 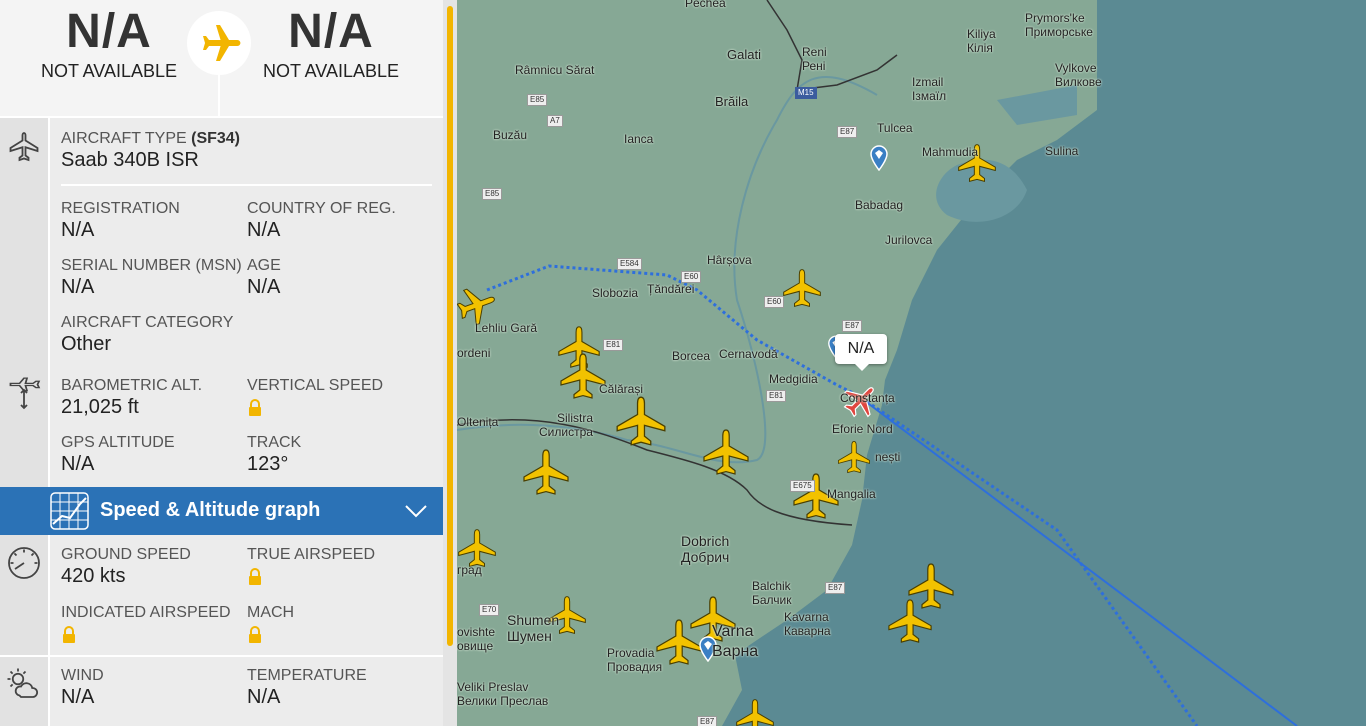 I want to click on age-value: N/A, so click(x=264, y=287).